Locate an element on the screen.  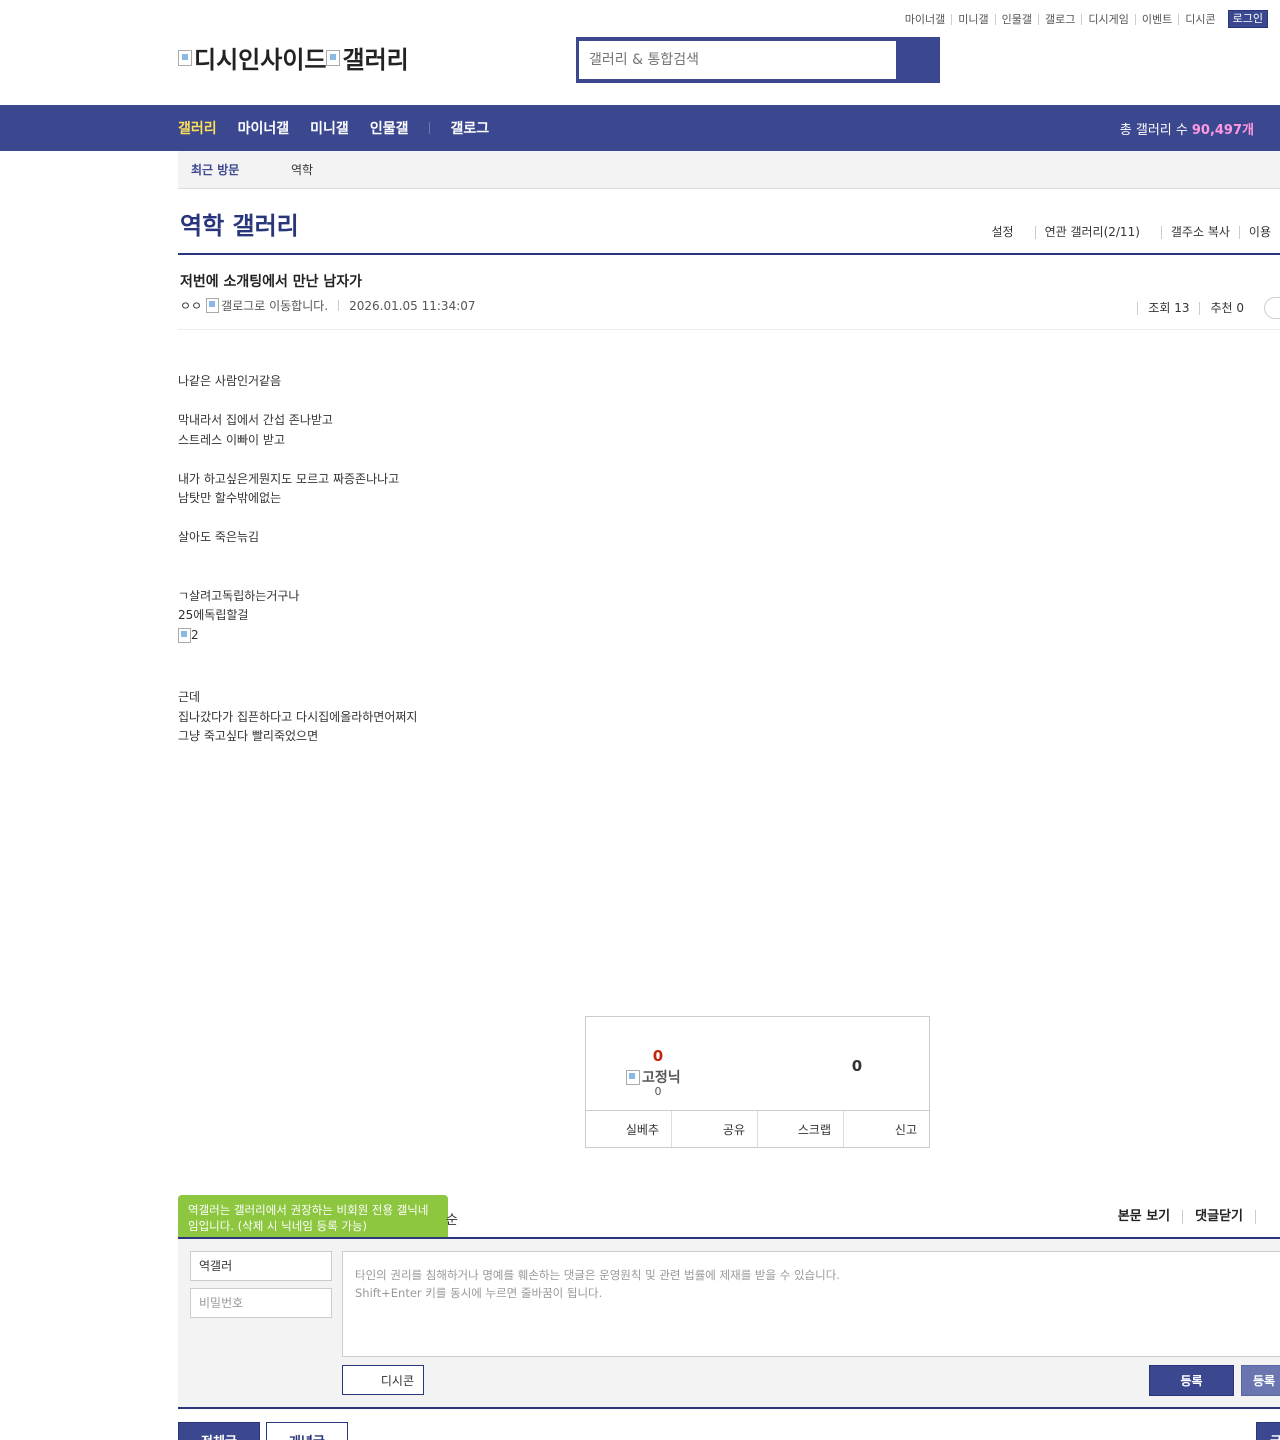
total-gallery-count: 총 갤러리 수 90,497개 is located at coordinates (1187, 128).